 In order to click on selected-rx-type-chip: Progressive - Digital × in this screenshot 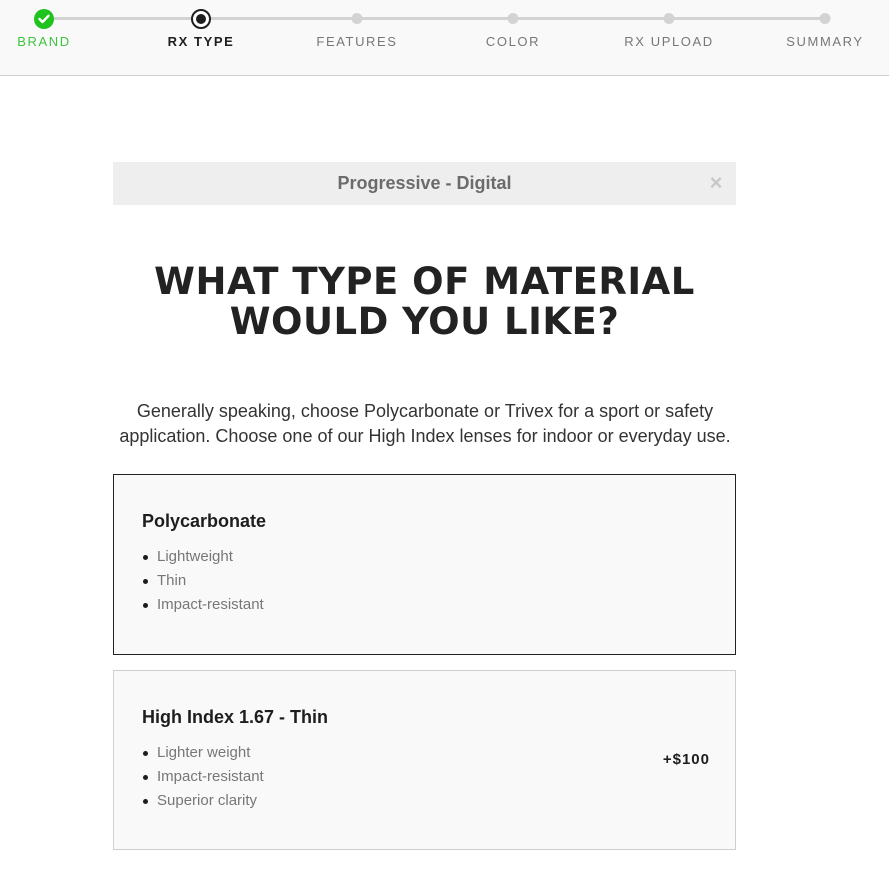, I will do `click(424, 183)`.